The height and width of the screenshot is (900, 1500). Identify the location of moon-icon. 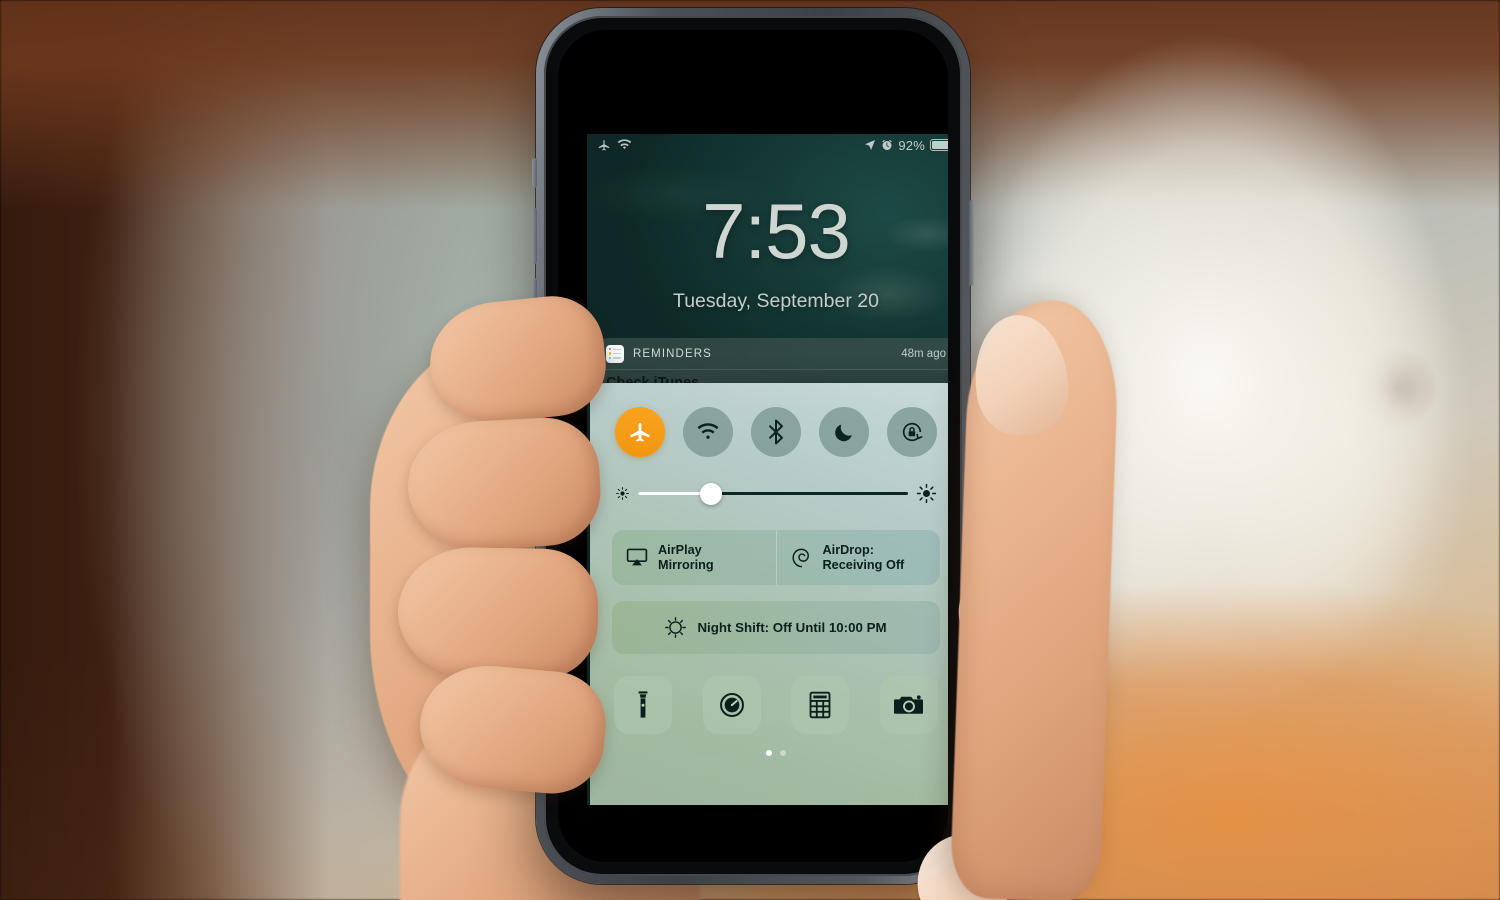
(844, 432).